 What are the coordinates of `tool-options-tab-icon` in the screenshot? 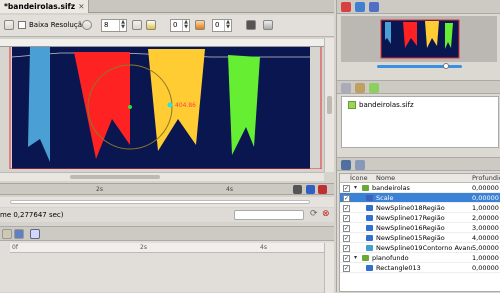 It's located at (346, 88).